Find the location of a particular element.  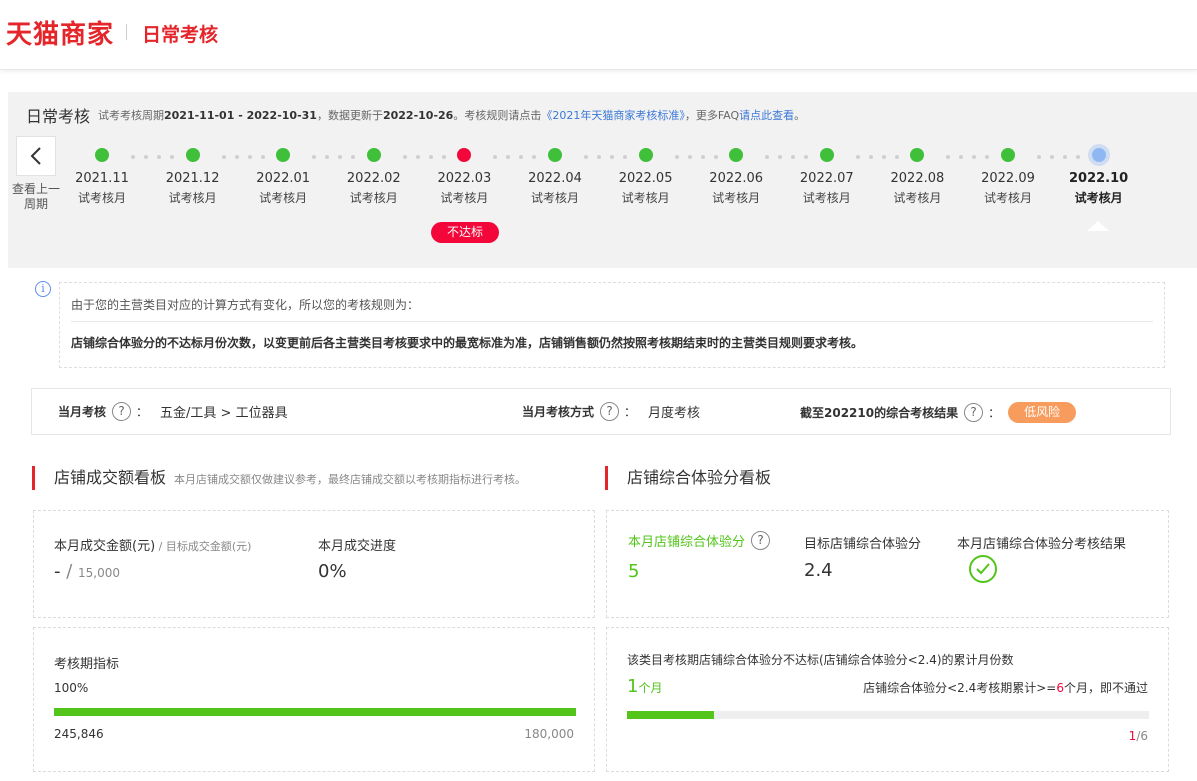

category-path: 五金/工具 > 工位器具 is located at coordinates (224, 413).